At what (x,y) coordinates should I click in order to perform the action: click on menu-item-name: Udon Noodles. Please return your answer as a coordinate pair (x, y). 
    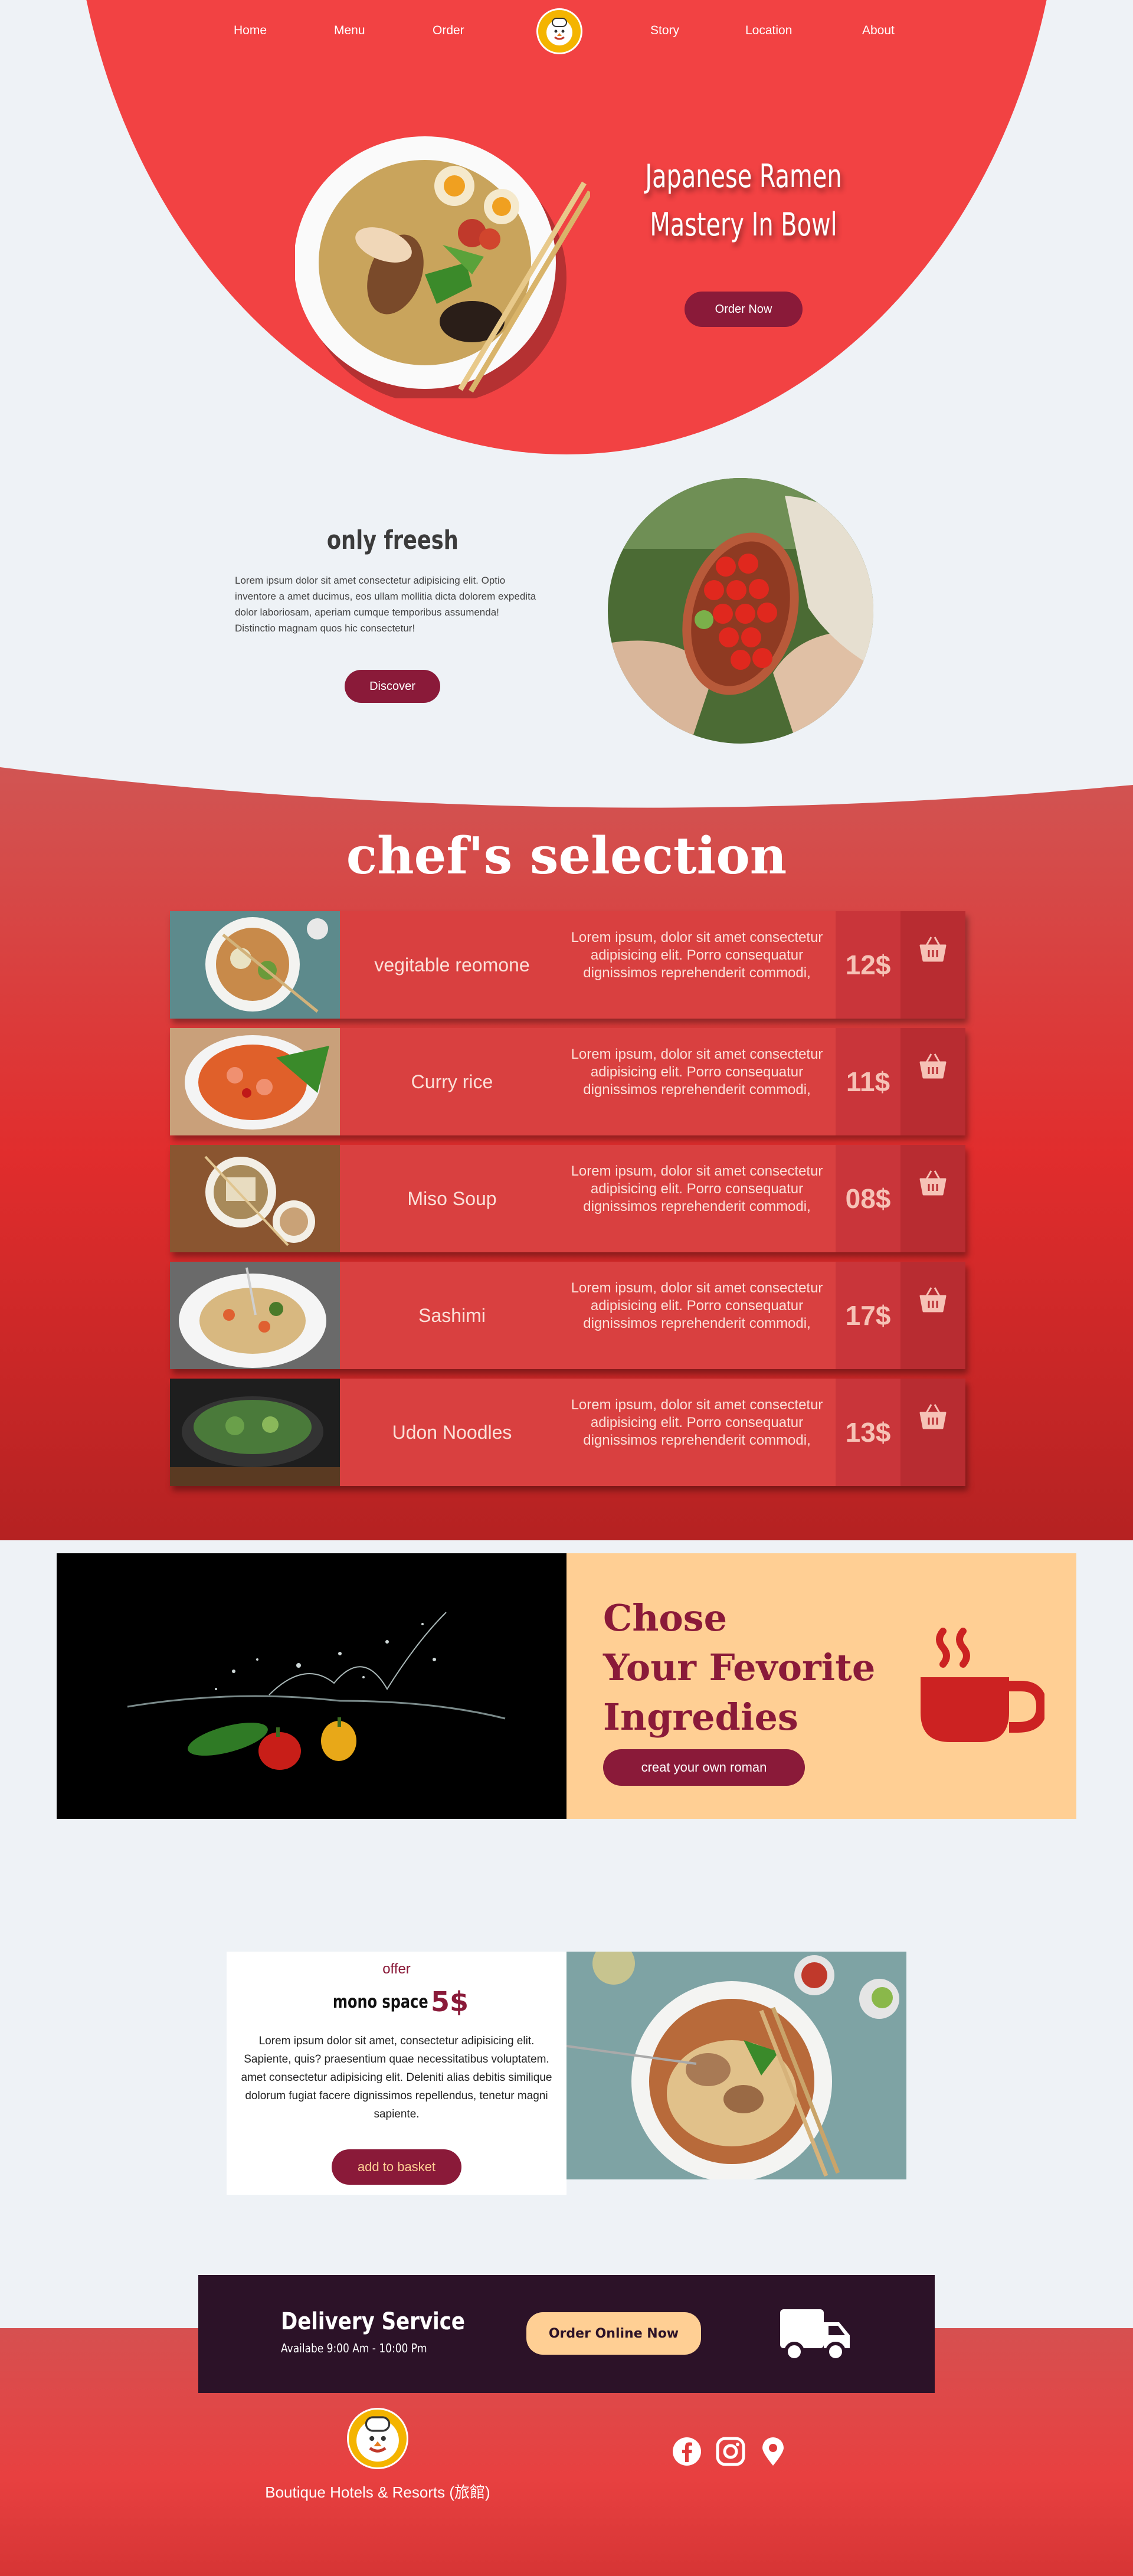
    Looking at the image, I should click on (452, 1432).